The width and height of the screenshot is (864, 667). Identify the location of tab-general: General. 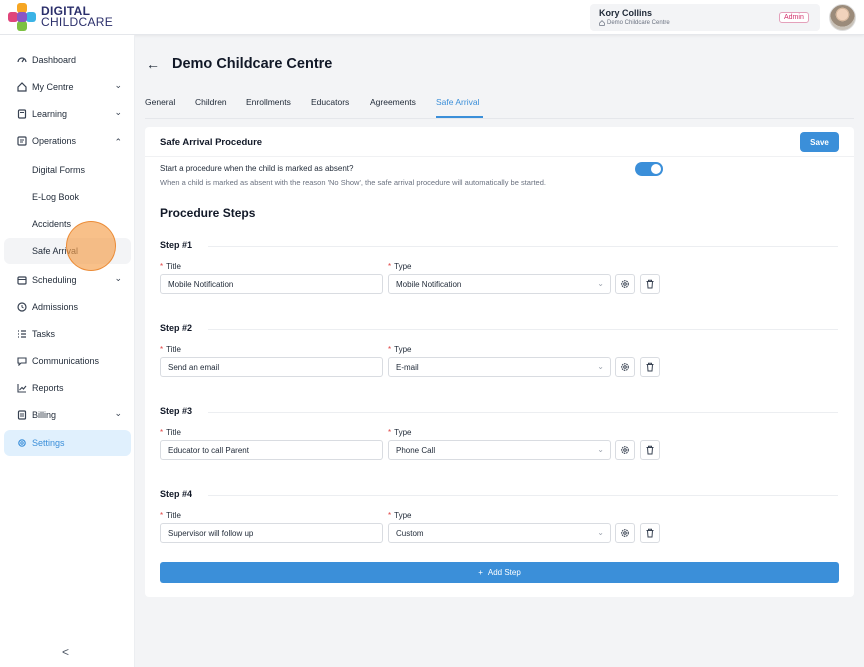
(160, 102).